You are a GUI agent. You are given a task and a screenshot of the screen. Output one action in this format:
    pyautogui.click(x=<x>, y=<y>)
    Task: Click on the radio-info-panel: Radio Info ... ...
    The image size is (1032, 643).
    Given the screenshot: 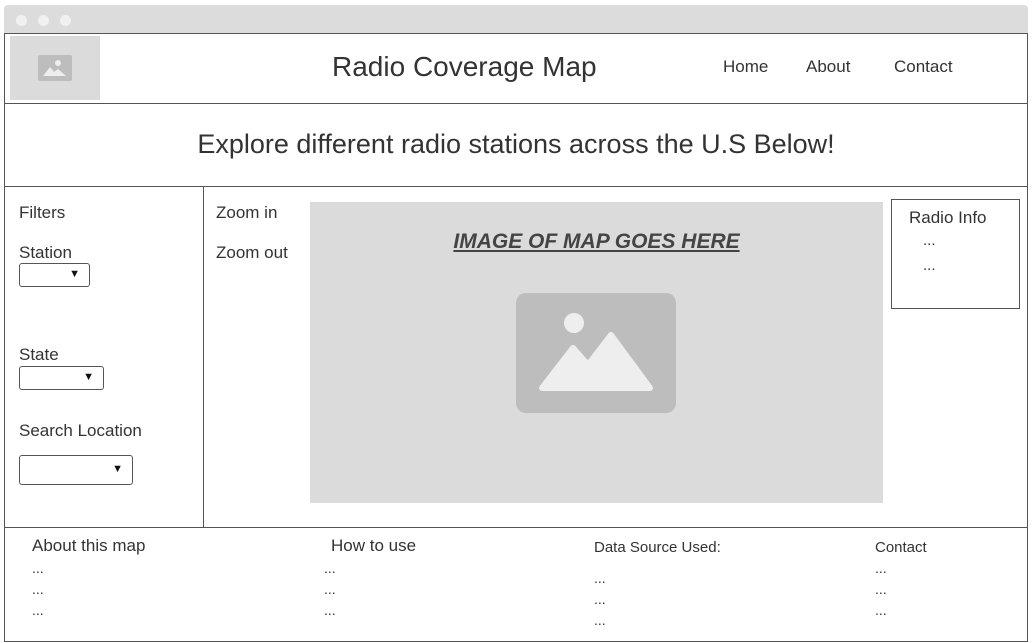 What is the action you would take?
    pyautogui.click(x=955, y=254)
    